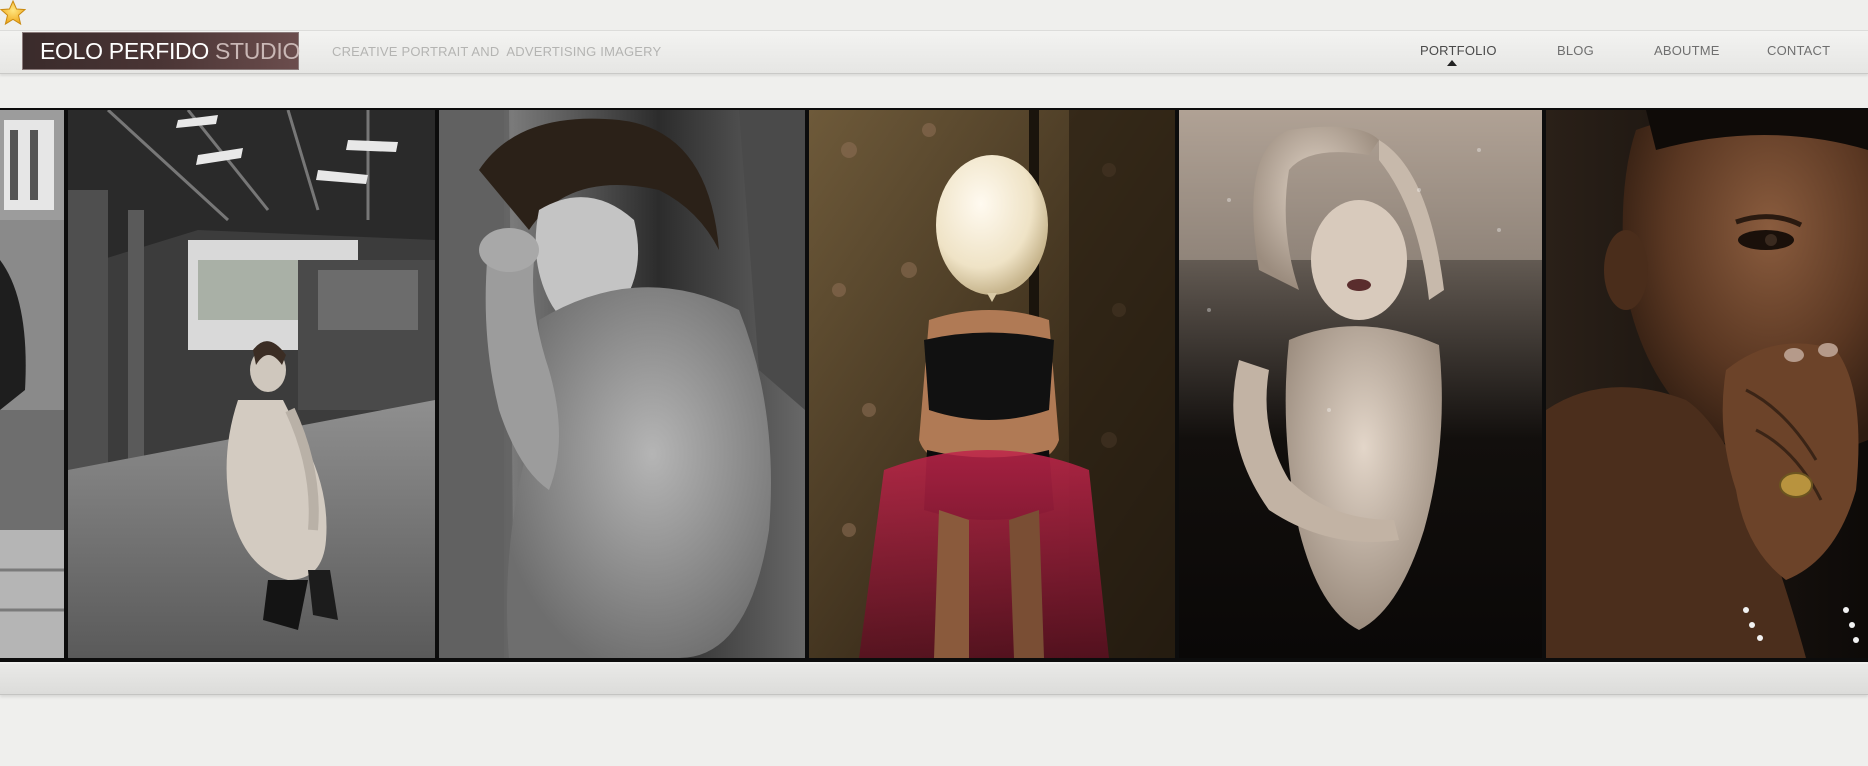  What do you see at coordinates (622, 384) in the screenshot?
I see `gallery-photo-woman-wall` at bounding box center [622, 384].